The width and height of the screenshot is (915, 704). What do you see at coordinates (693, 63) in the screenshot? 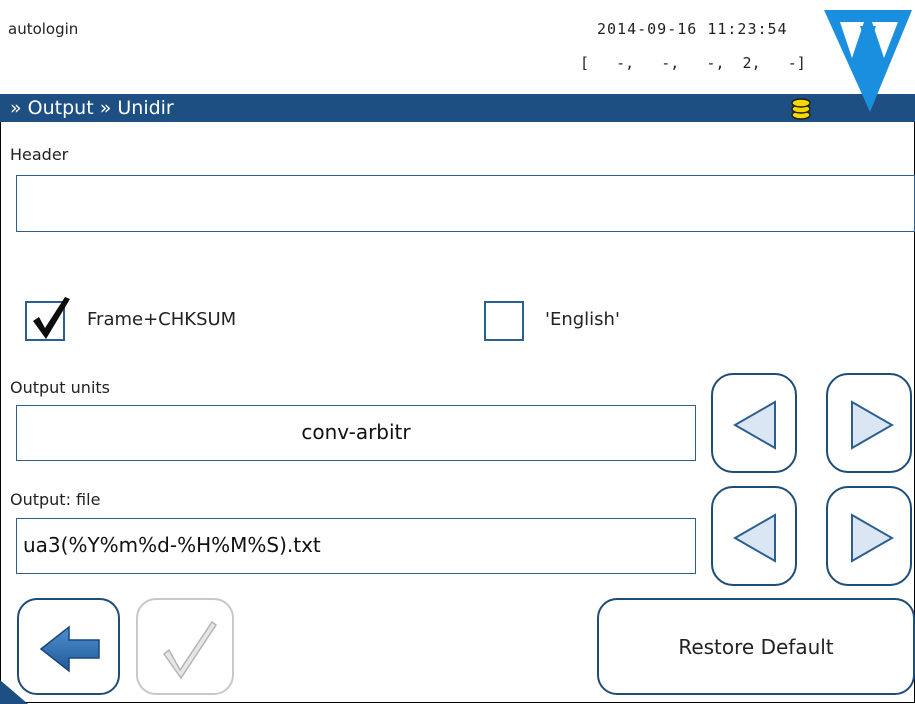
I see `status-readout: [ -, -, -, 2, -]` at bounding box center [693, 63].